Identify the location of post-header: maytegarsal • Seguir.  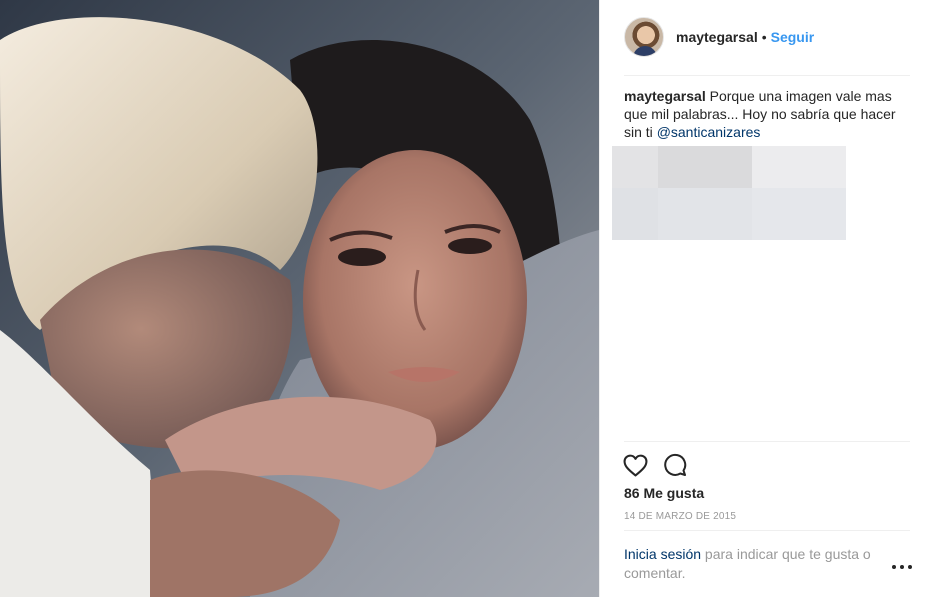
(767, 37).